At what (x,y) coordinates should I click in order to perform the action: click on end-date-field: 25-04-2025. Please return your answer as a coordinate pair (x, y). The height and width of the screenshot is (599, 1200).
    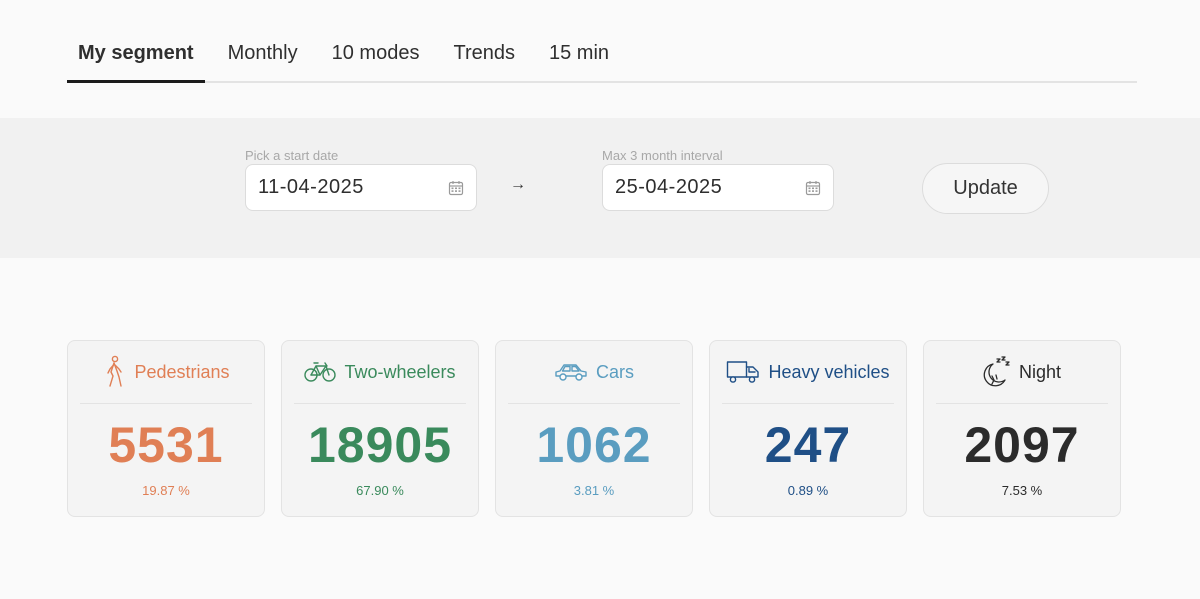
    Looking at the image, I should click on (718, 187).